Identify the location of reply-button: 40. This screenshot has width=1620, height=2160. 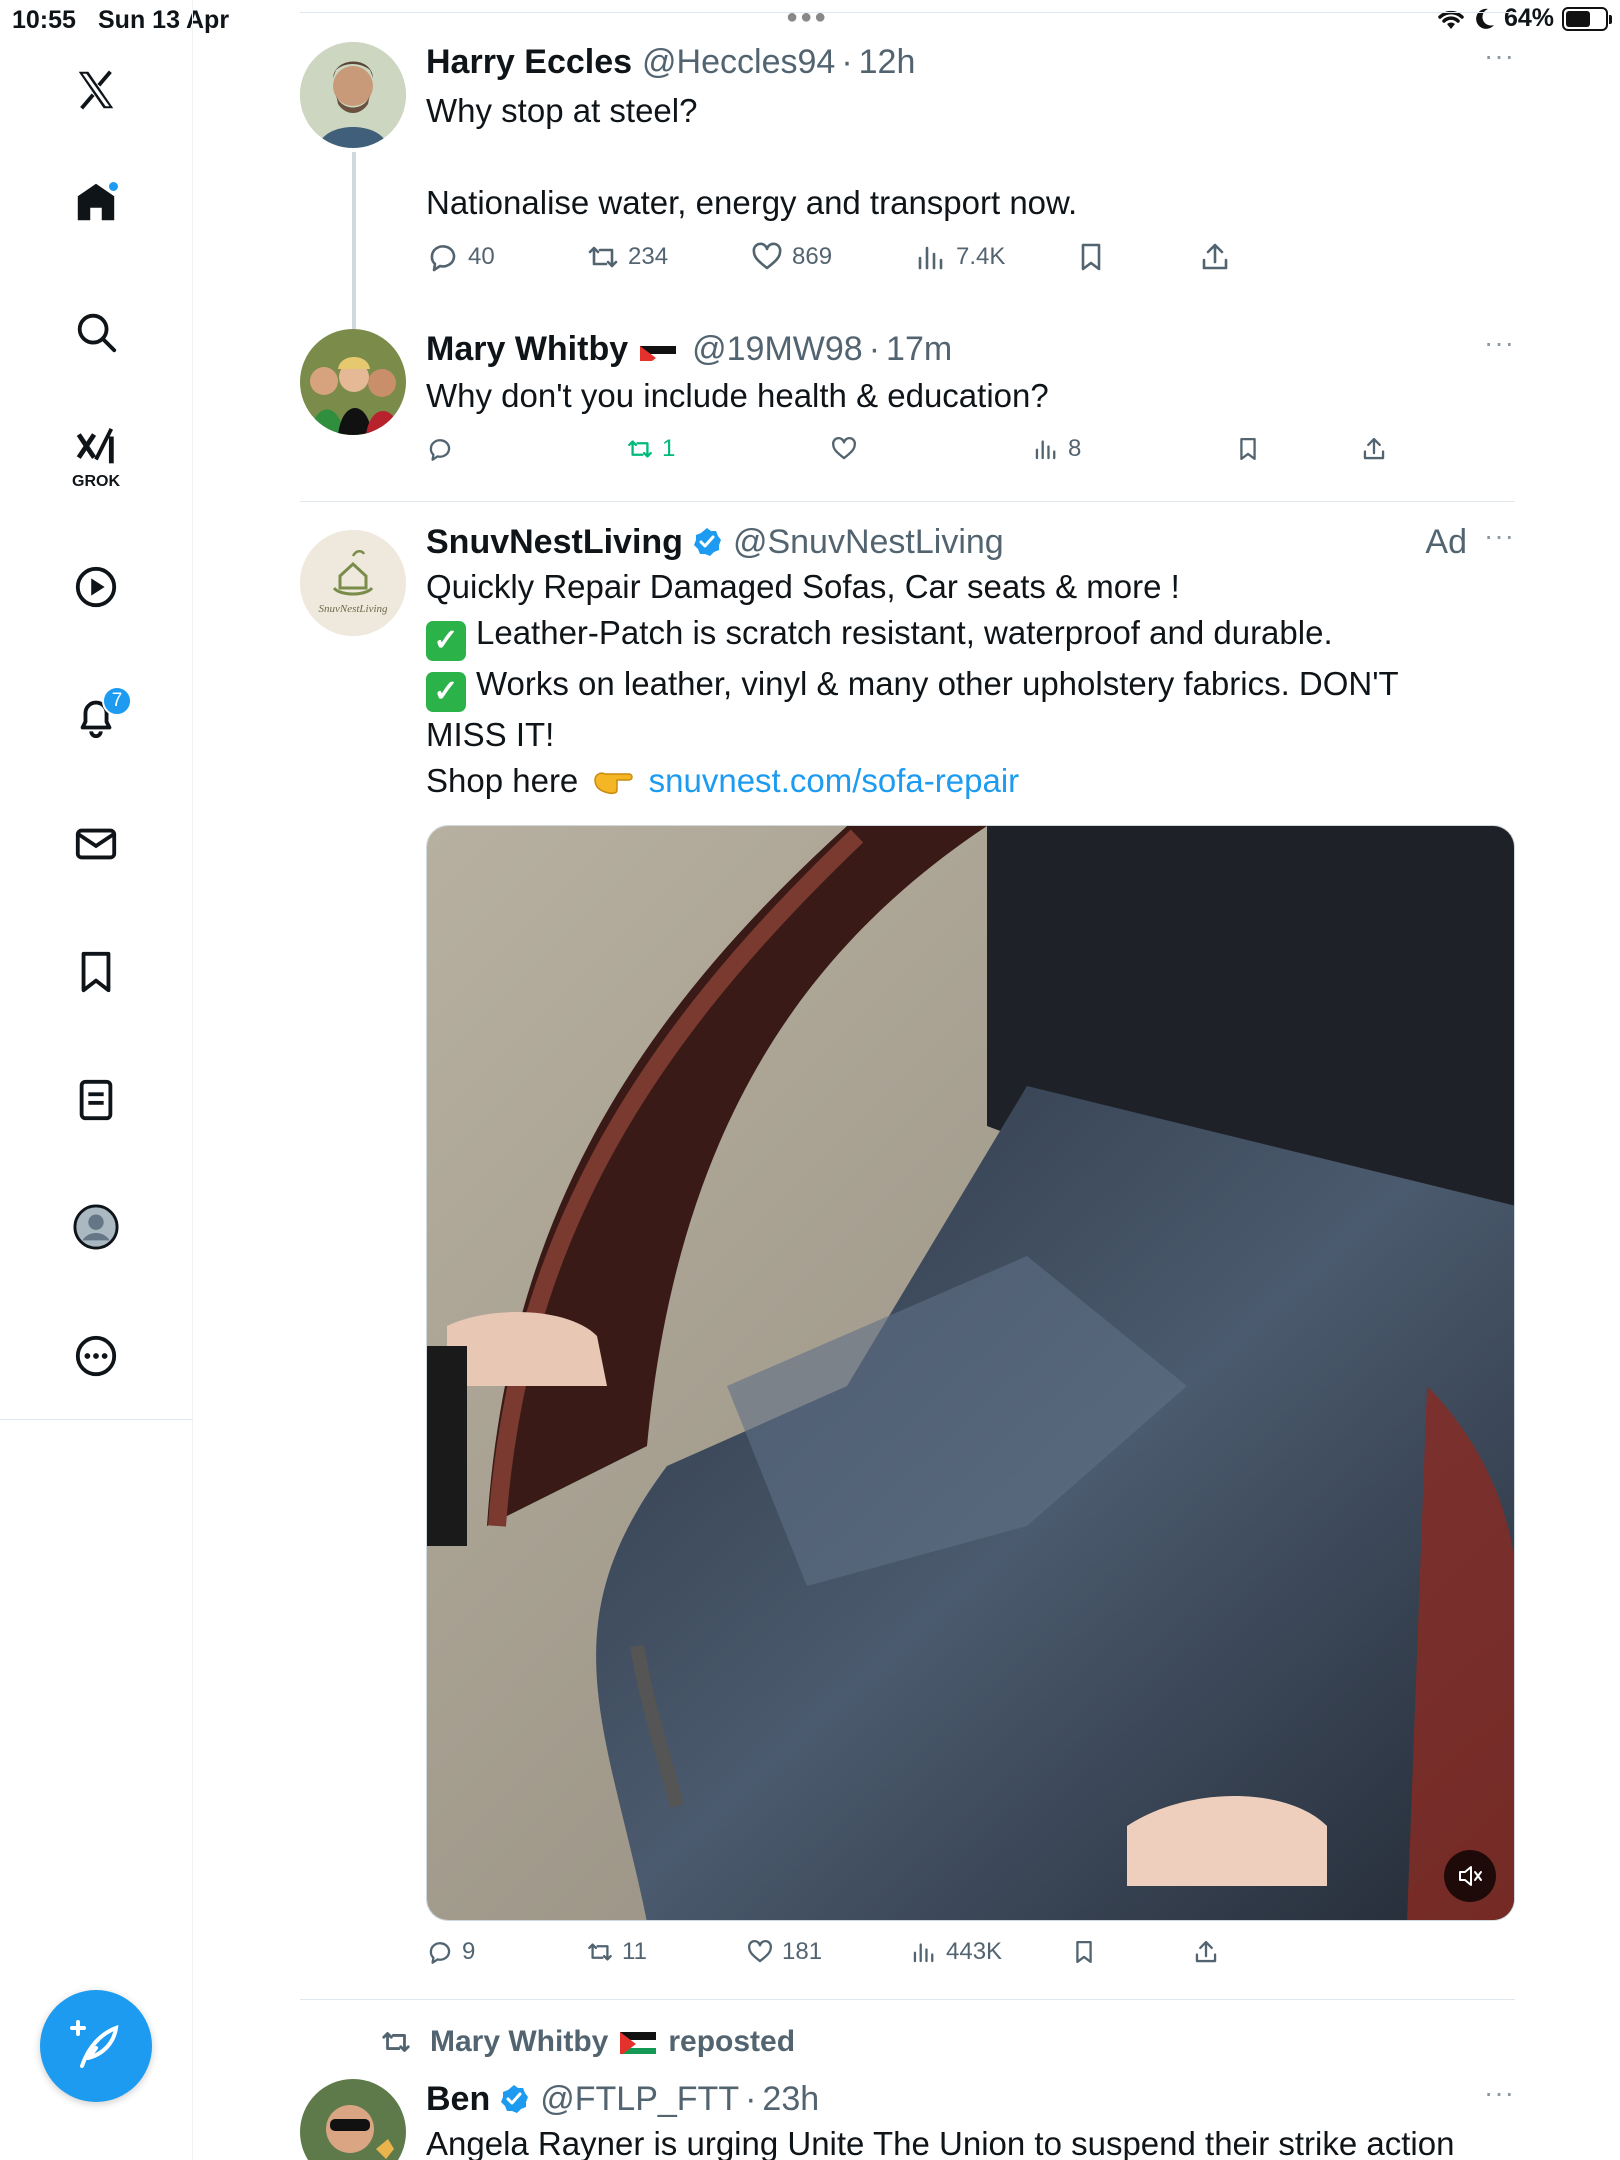
(460, 257).